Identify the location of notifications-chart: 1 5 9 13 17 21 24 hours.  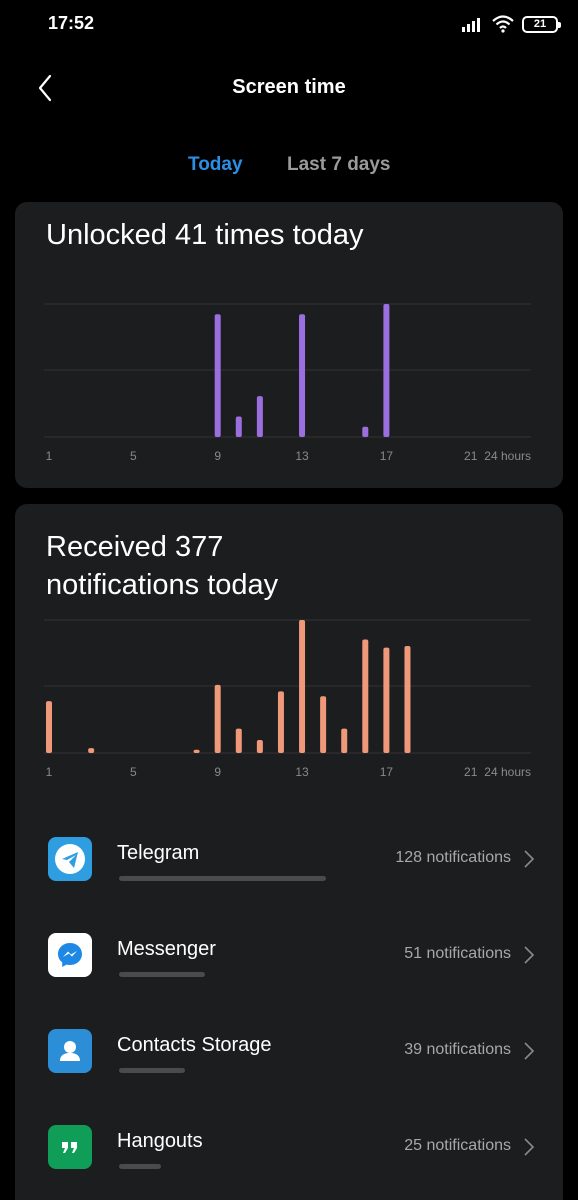
(289, 694).